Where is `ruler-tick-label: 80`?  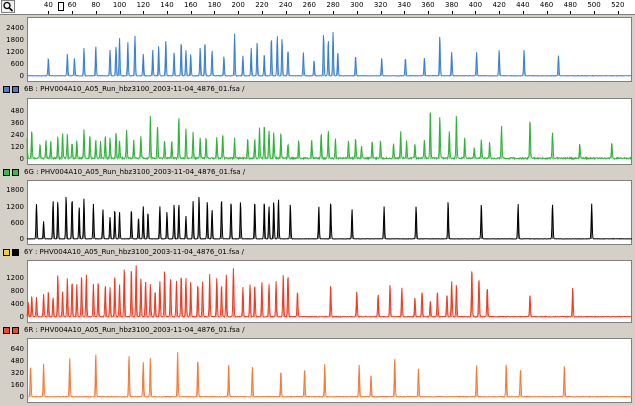
ruler-tick-label: 80 is located at coordinates (96, 5).